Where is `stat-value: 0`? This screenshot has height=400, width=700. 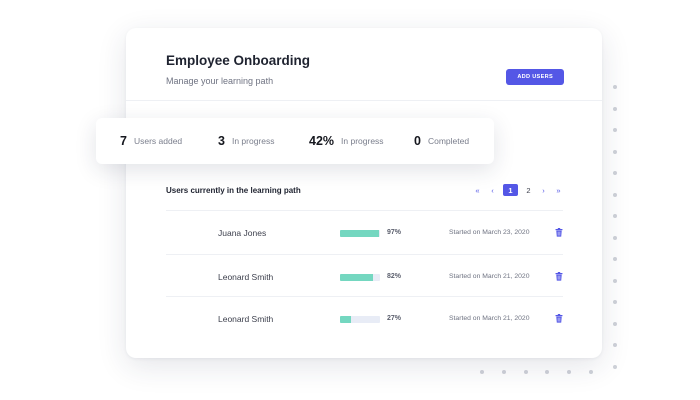
stat-value: 0 is located at coordinates (417, 141).